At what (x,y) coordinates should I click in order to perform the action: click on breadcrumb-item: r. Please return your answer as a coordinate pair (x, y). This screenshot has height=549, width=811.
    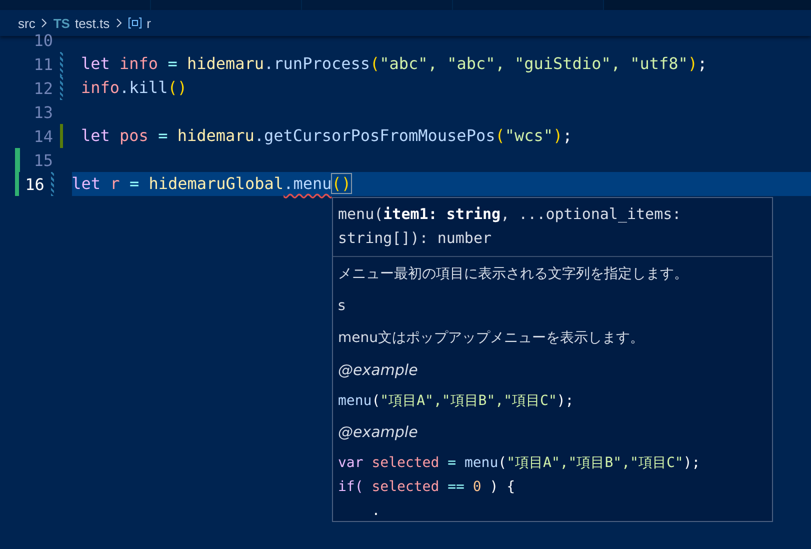
    Looking at the image, I should click on (148, 23).